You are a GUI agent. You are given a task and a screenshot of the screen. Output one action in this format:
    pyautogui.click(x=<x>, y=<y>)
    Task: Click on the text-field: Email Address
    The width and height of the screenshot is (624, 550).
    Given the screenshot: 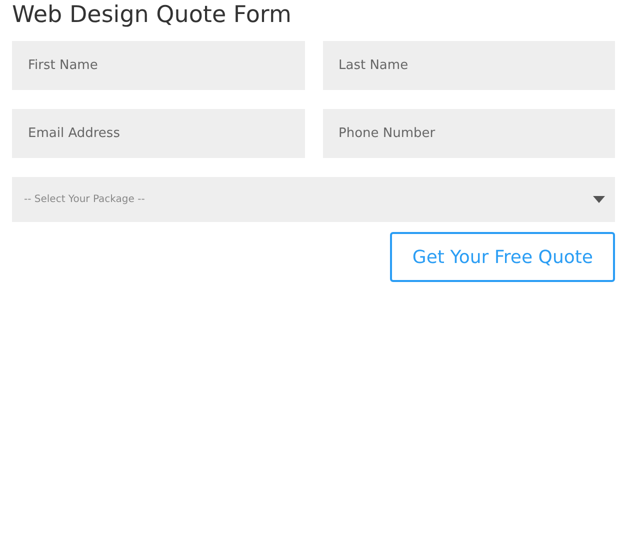 What is the action you would take?
    pyautogui.click(x=158, y=133)
    